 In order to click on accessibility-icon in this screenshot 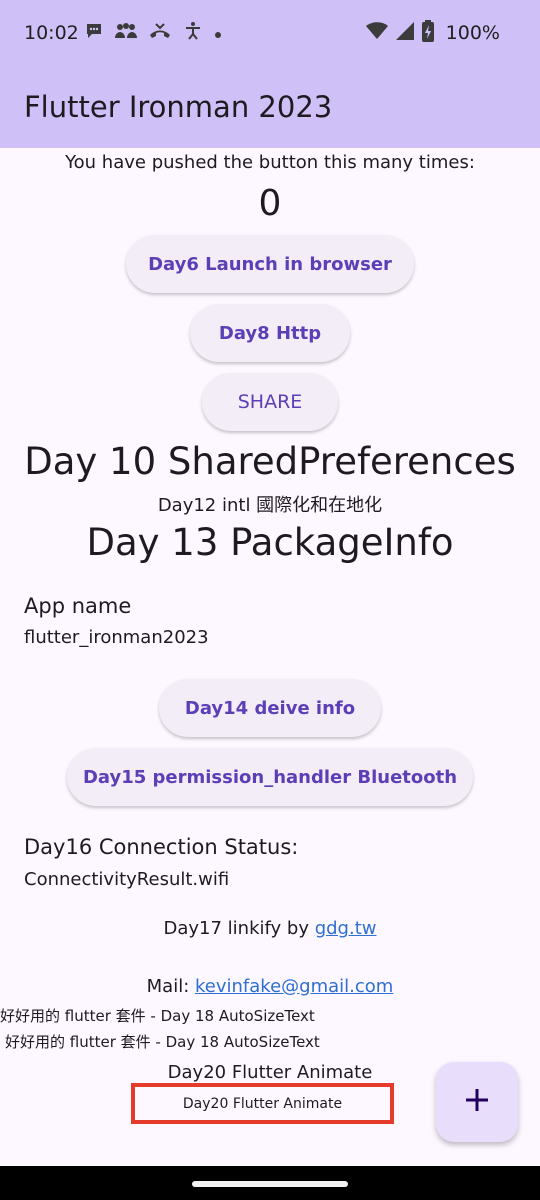, I will do `click(193, 33)`.